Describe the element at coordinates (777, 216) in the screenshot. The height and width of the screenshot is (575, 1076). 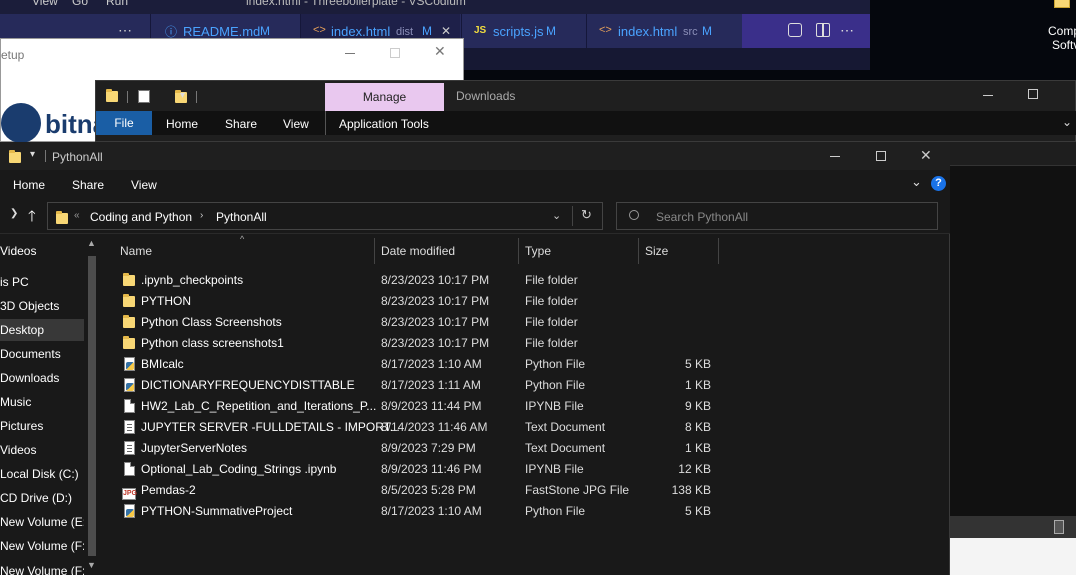
I see `search-box: Search PythonAll` at that location.